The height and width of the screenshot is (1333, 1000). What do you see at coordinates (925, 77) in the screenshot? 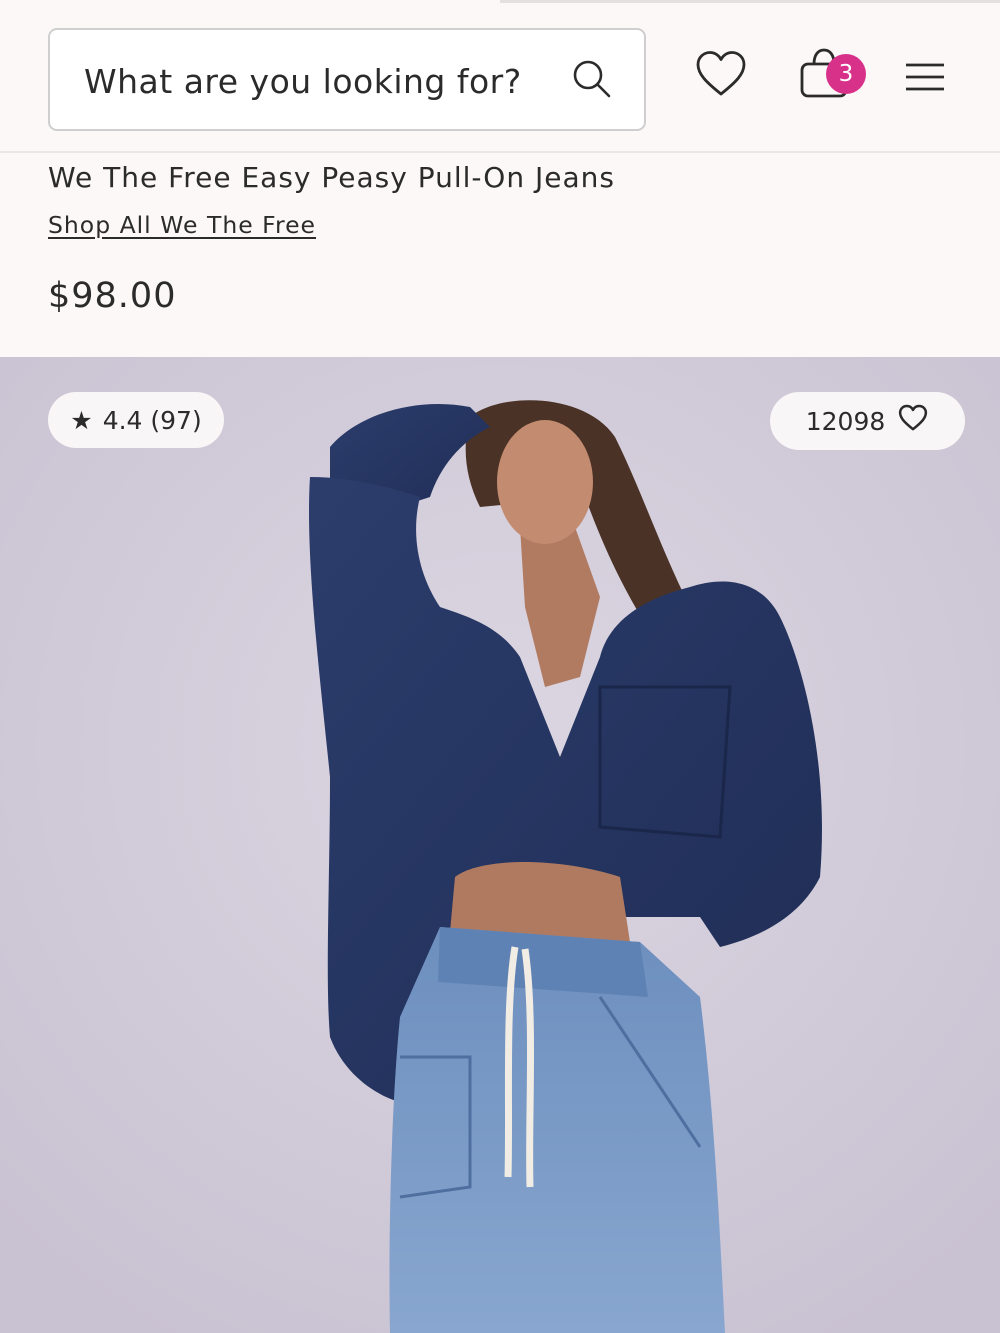
I see `menu-button` at bounding box center [925, 77].